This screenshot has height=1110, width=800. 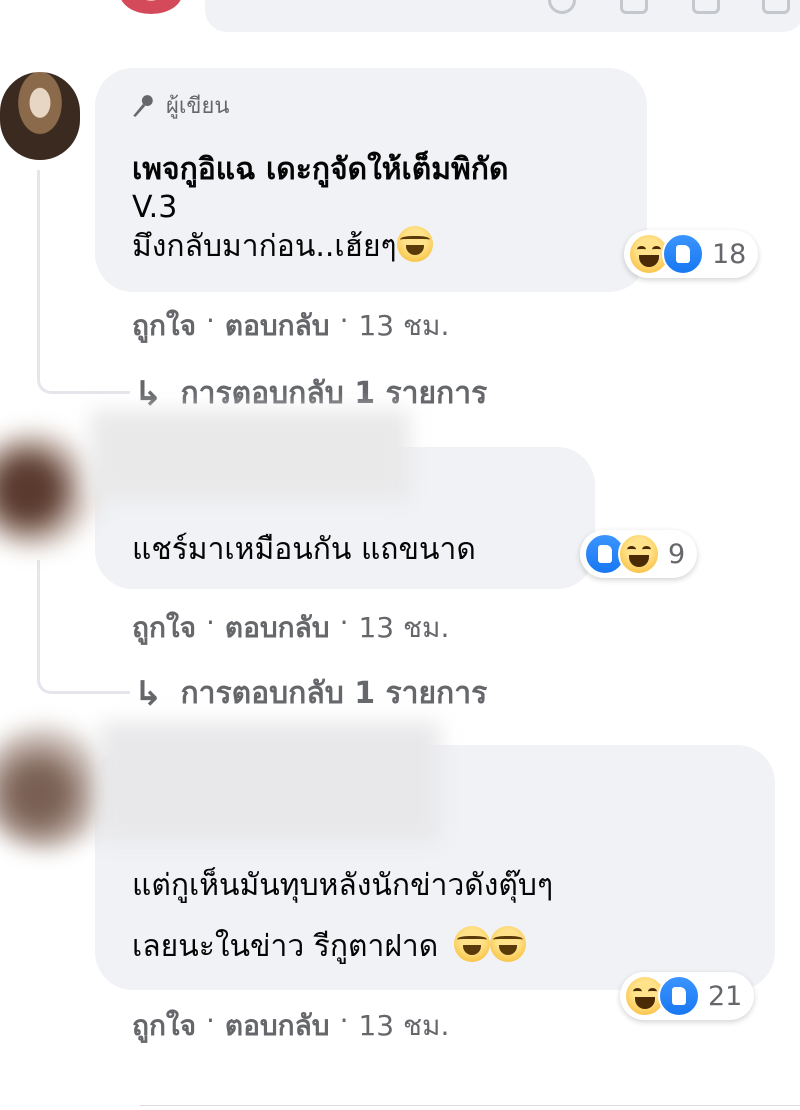 I want to click on author-badge-label: ผู้เขียน, so click(x=198, y=106).